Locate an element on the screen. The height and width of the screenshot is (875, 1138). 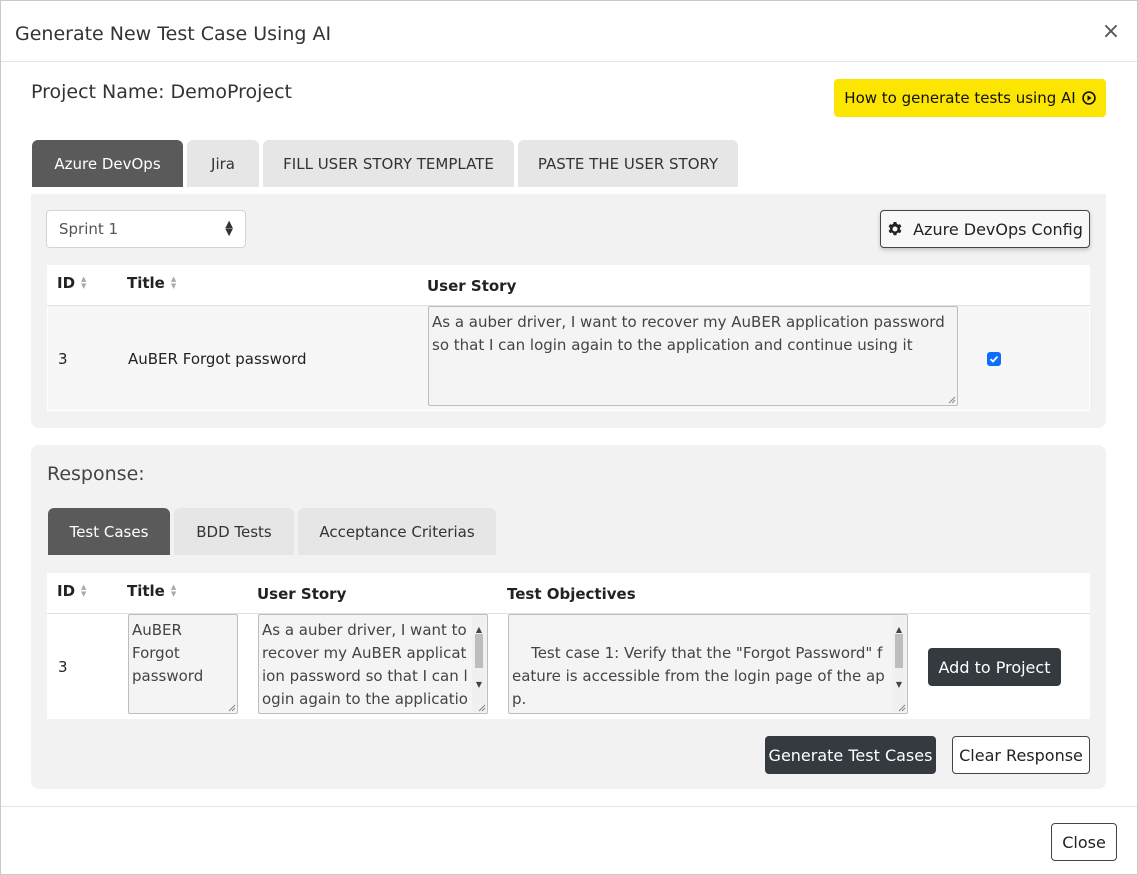
test-case-id: 3 is located at coordinates (63, 667).